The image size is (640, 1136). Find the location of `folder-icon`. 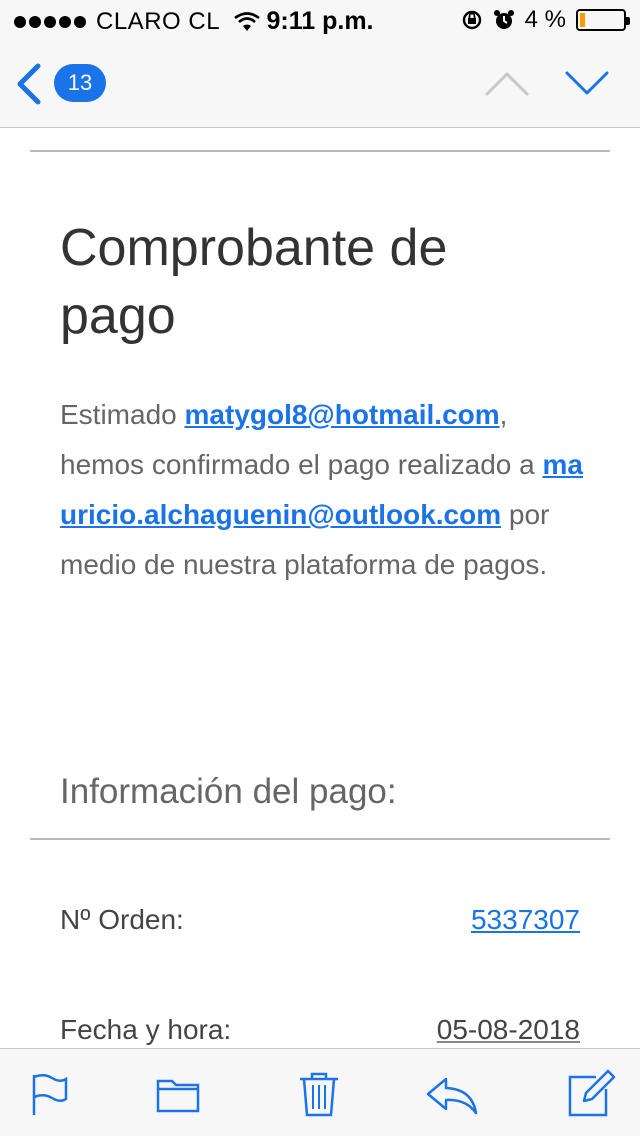

folder-icon is located at coordinates (179, 1094).